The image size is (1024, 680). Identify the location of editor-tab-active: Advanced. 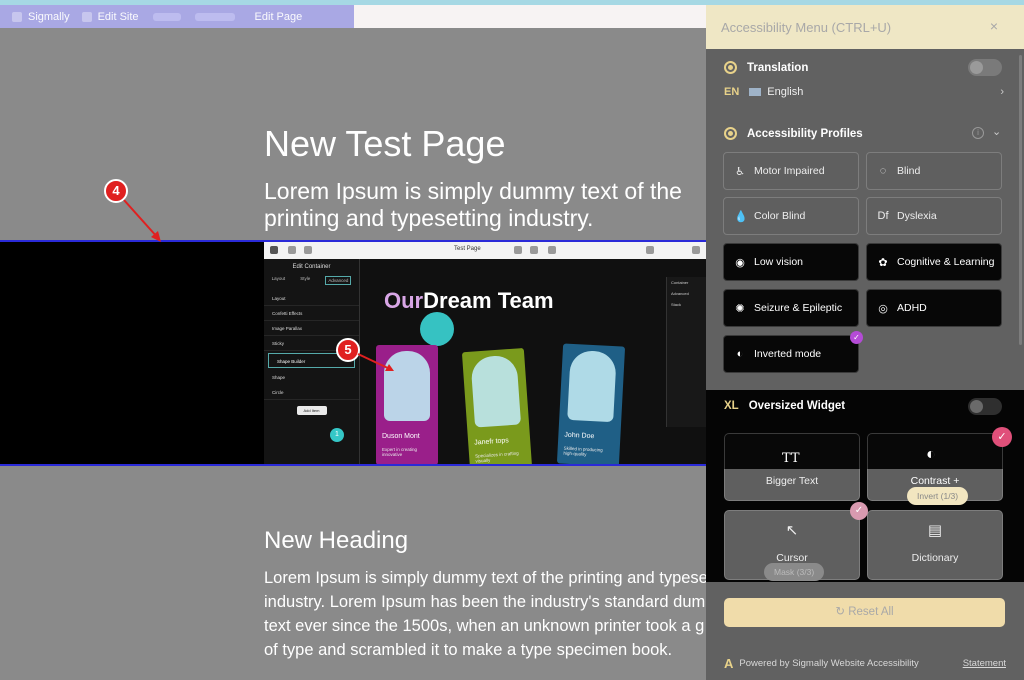
(338, 280).